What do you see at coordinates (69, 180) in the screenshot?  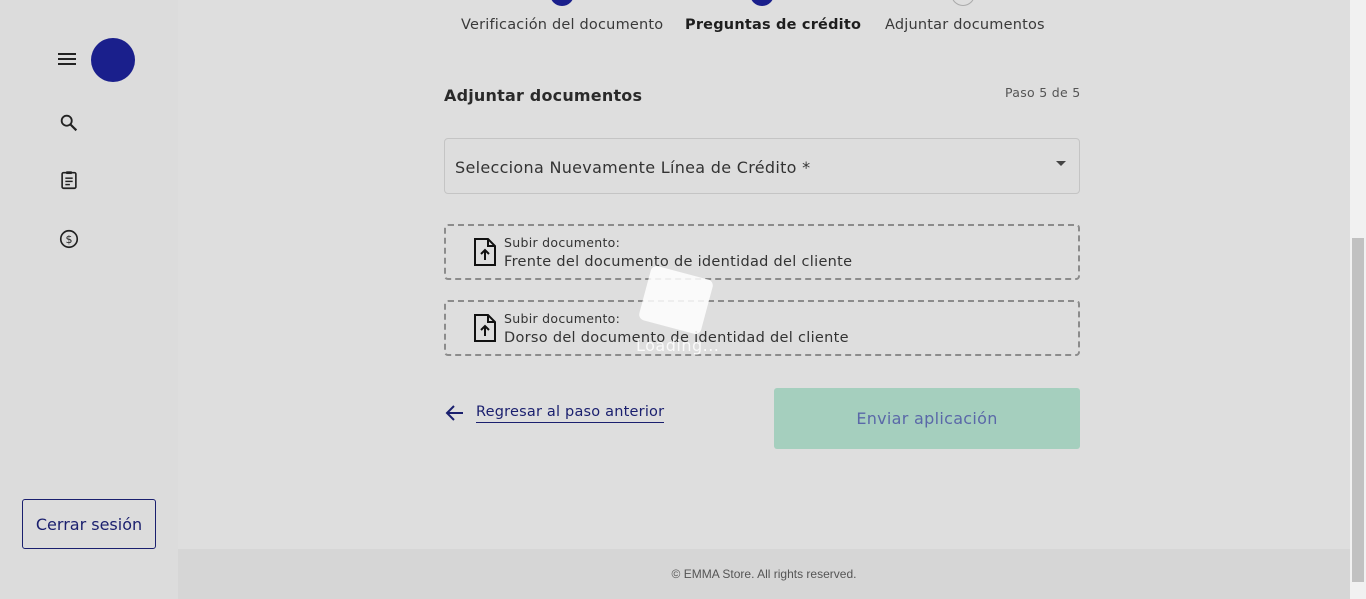 I see `clipboard-icon` at bounding box center [69, 180].